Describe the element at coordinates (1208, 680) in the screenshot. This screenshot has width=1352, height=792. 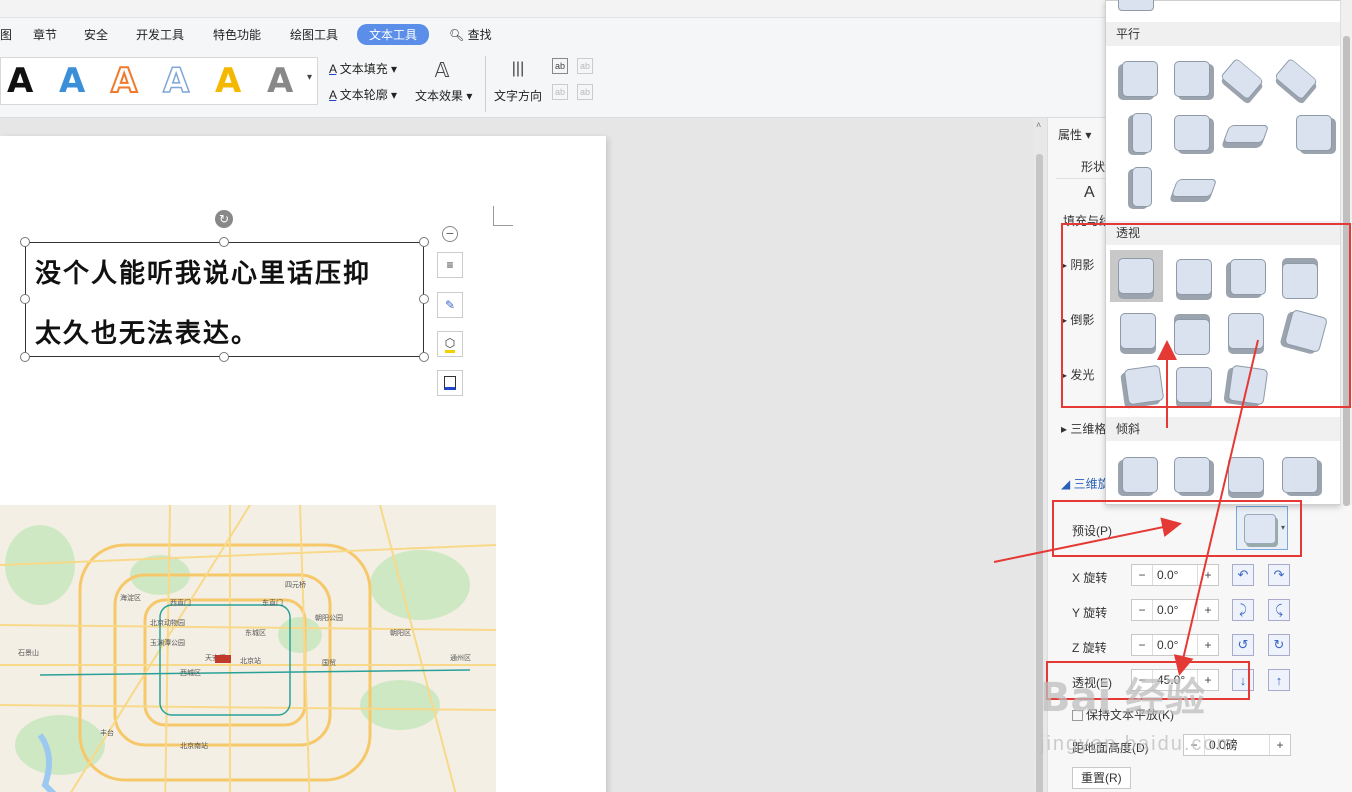
I see `perspective-plus: +` at that location.